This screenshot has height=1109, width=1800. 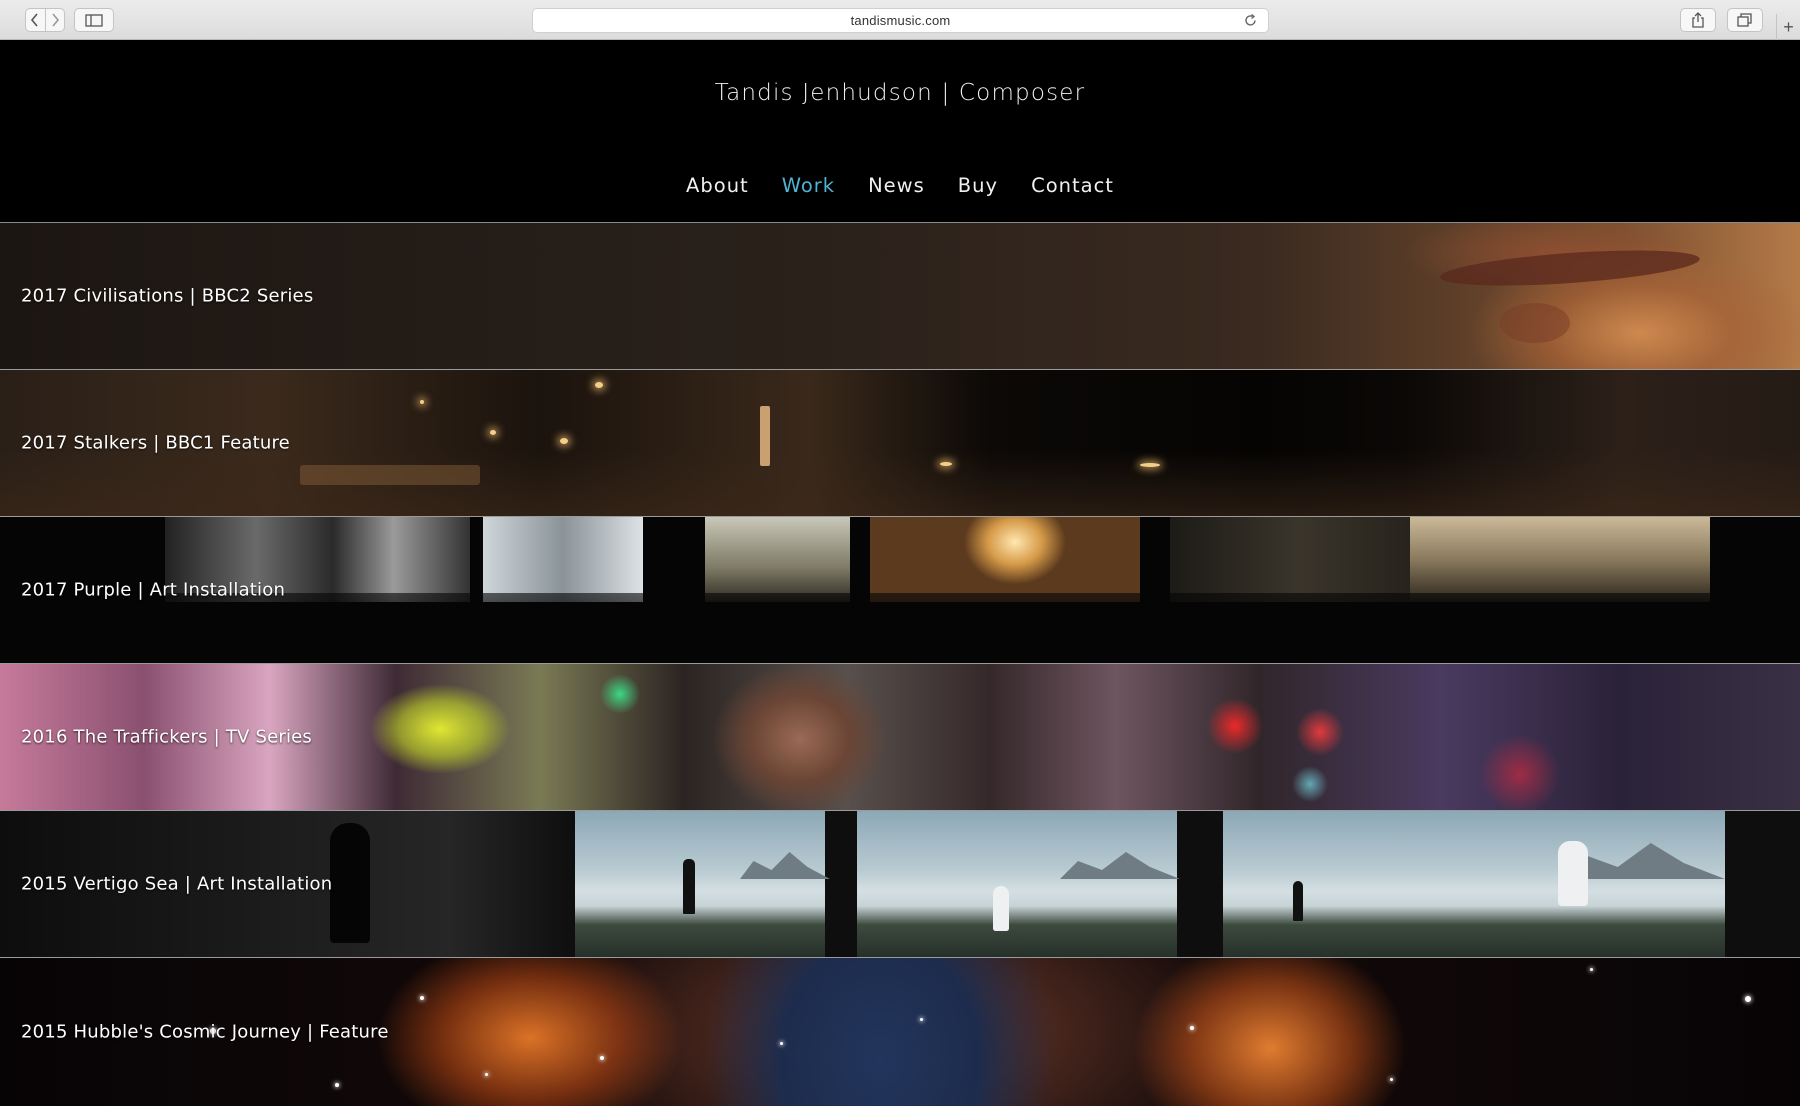 I want to click on url-text: tandismusic.com, so click(x=900, y=20).